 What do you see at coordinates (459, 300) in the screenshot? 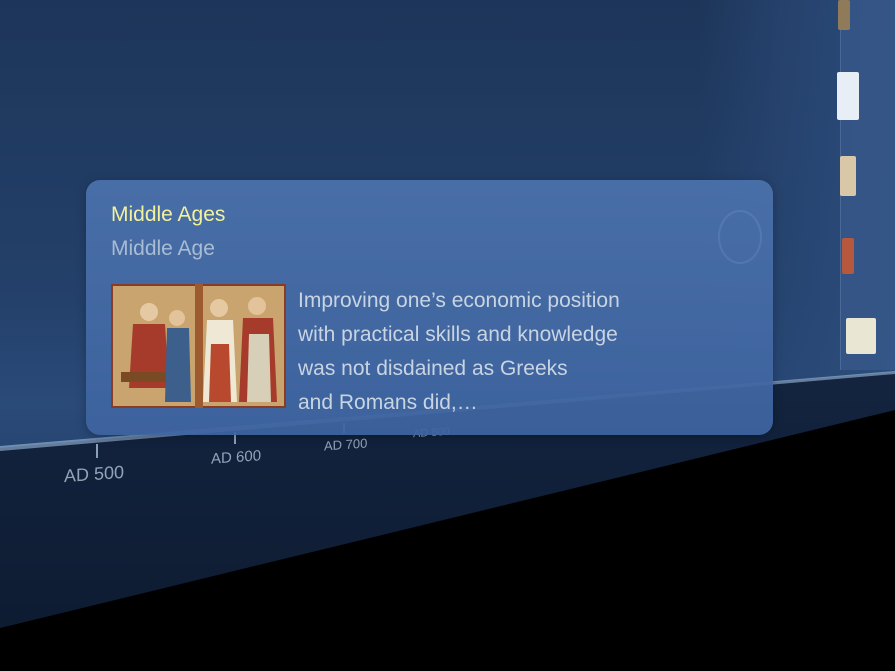
I see `excerpt-line: Improving one’s economic position` at bounding box center [459, 300].